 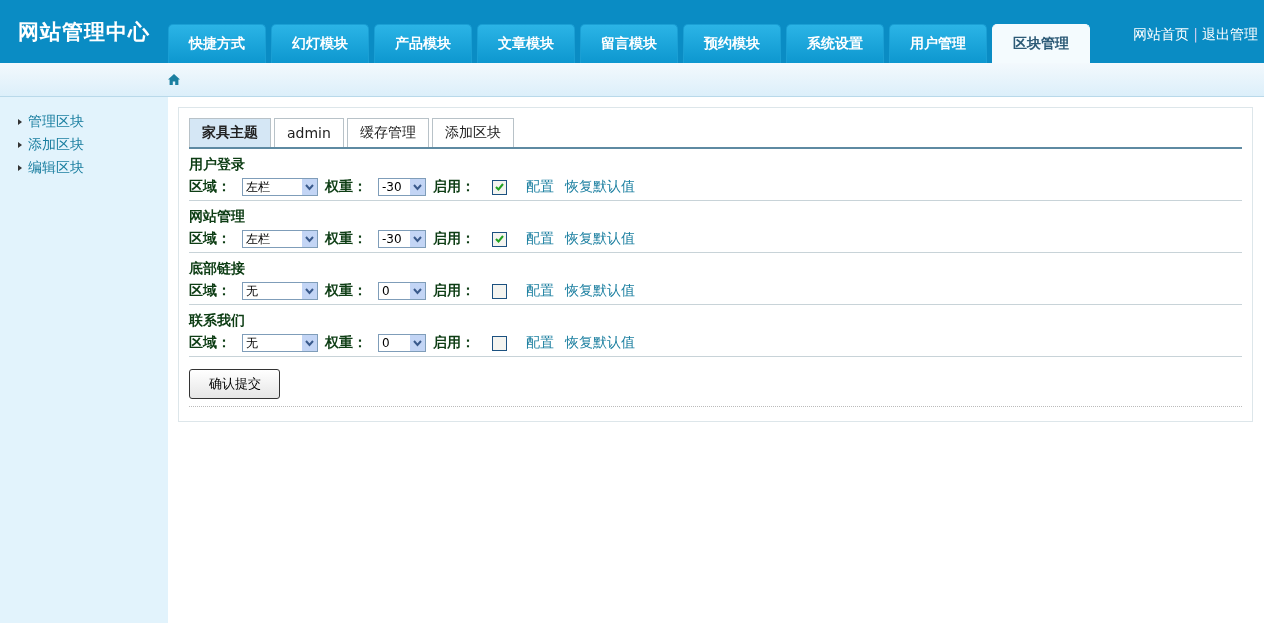 I want to click on block-title: 底部链接, so click(x=217, y=269).